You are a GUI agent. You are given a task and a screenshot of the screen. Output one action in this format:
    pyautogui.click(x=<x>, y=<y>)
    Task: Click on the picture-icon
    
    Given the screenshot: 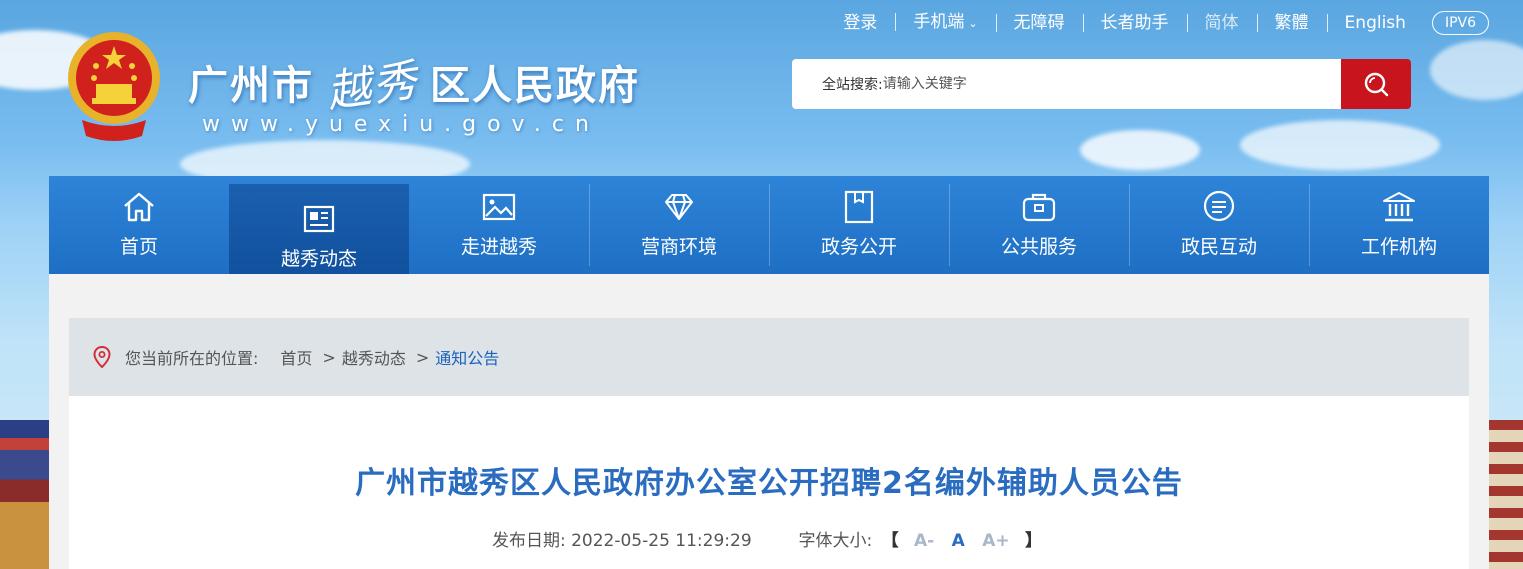 What is the action you would take?
    pyautogui.click(x=499, y=206)
    